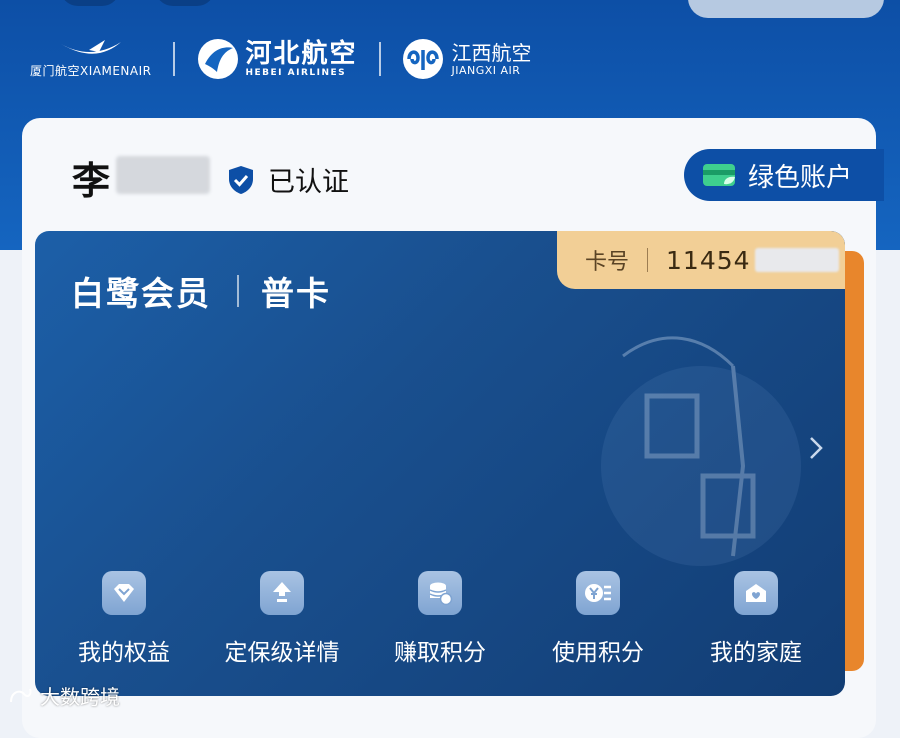 This screenshot has height=738, width=900. Describe the element at coordinates (282, 592) in the screenshot. I see `level-up-icon` at that location.